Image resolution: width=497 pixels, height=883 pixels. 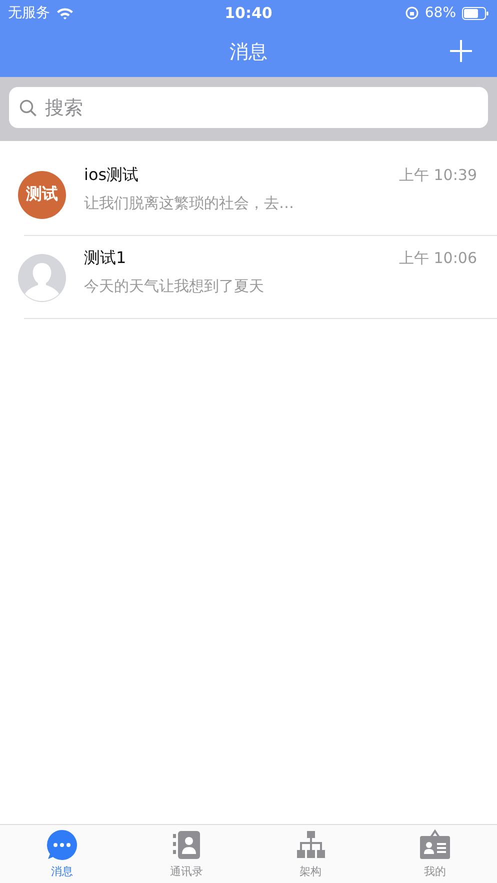 I want to click on id-badge-icon, so click(x=434, y=845).